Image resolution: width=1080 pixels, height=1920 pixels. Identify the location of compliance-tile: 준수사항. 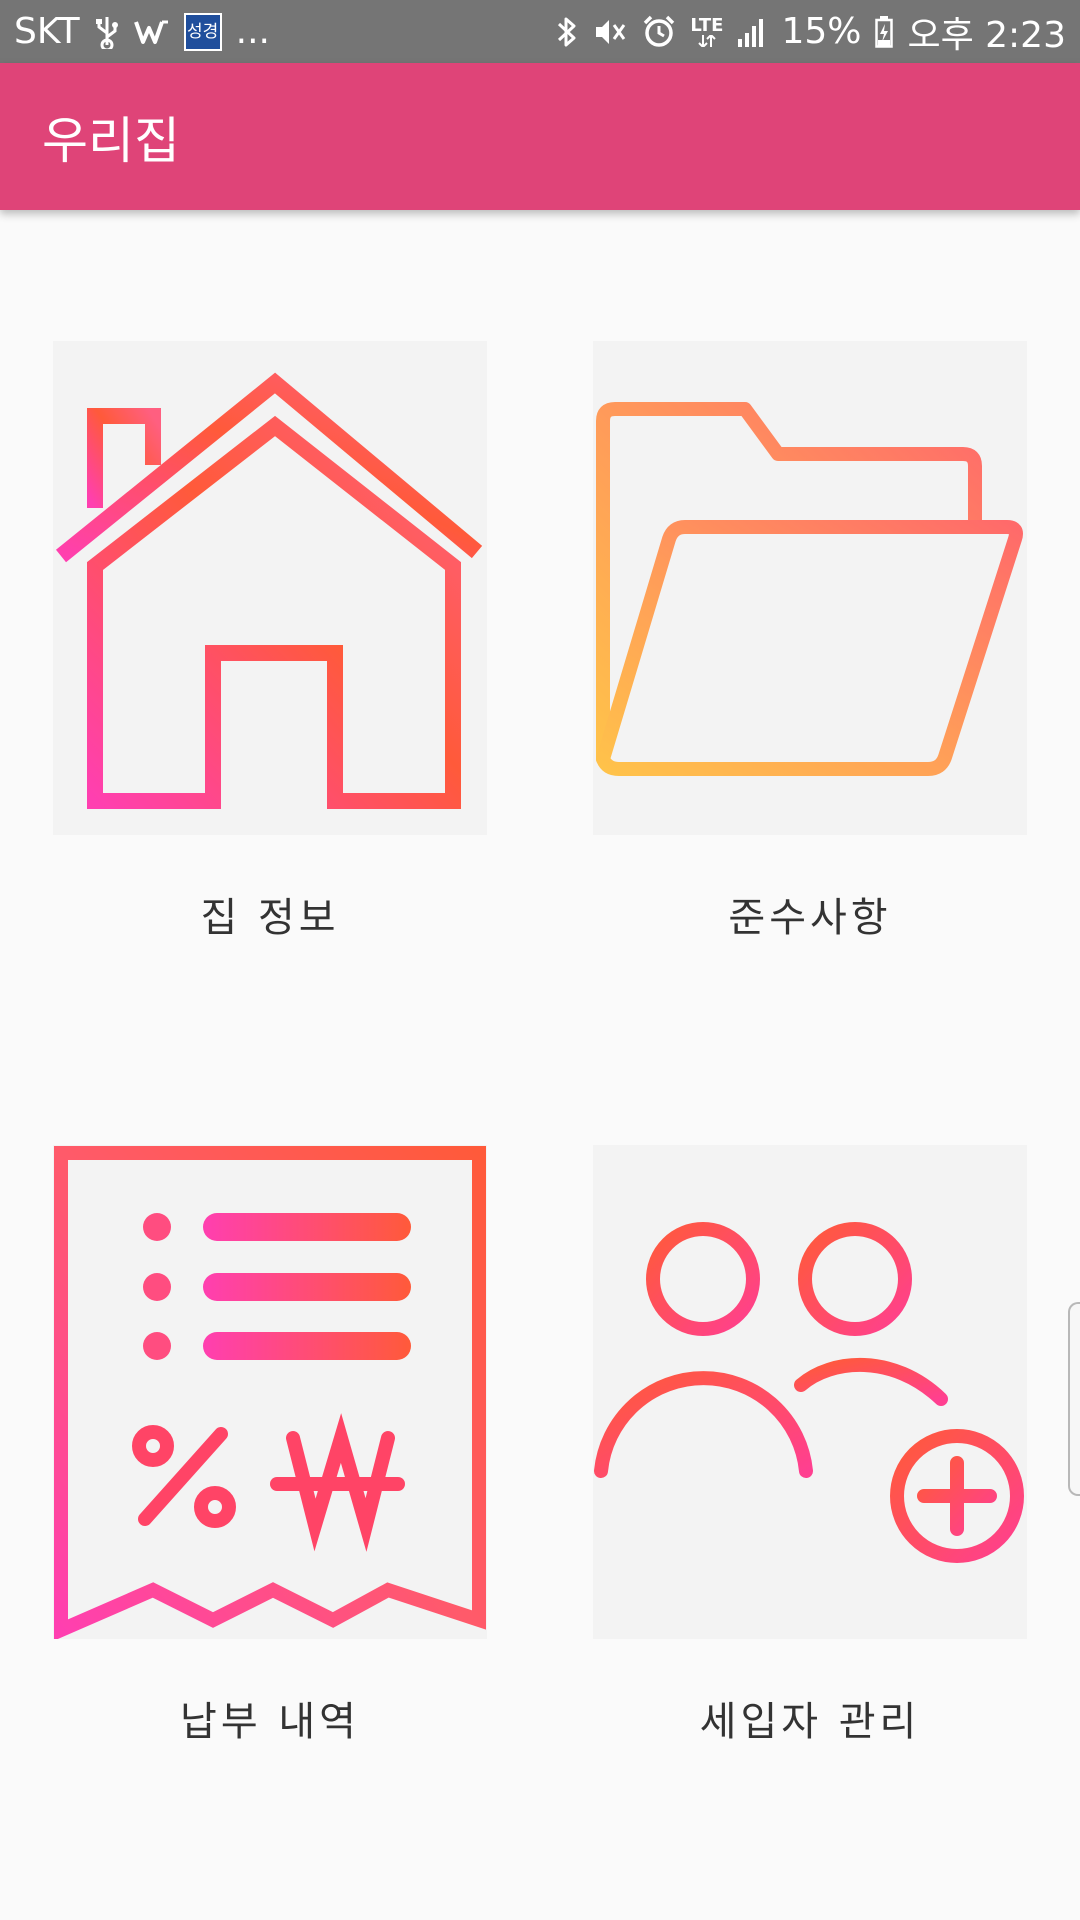
(810, 642).